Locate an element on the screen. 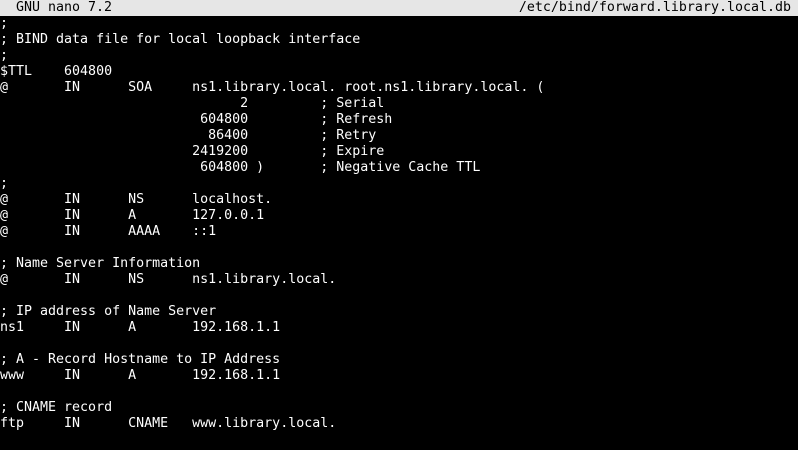 The width and height of the screenshot is (798, 450). editor-line: ; CNAME record is located at coordinates (399, 408).